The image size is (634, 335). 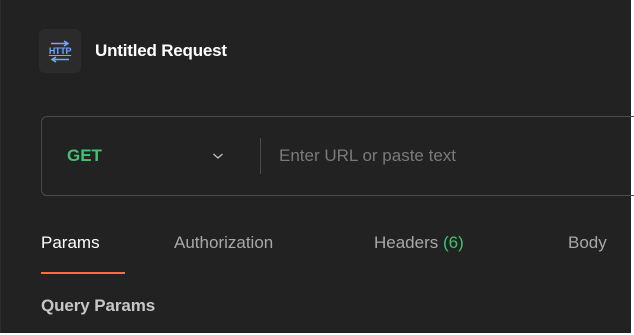 What do you see at coordinates (406, 242) in the screenshot?
I see `tab-headers-label: Headers` at bounding box center [406, 242].